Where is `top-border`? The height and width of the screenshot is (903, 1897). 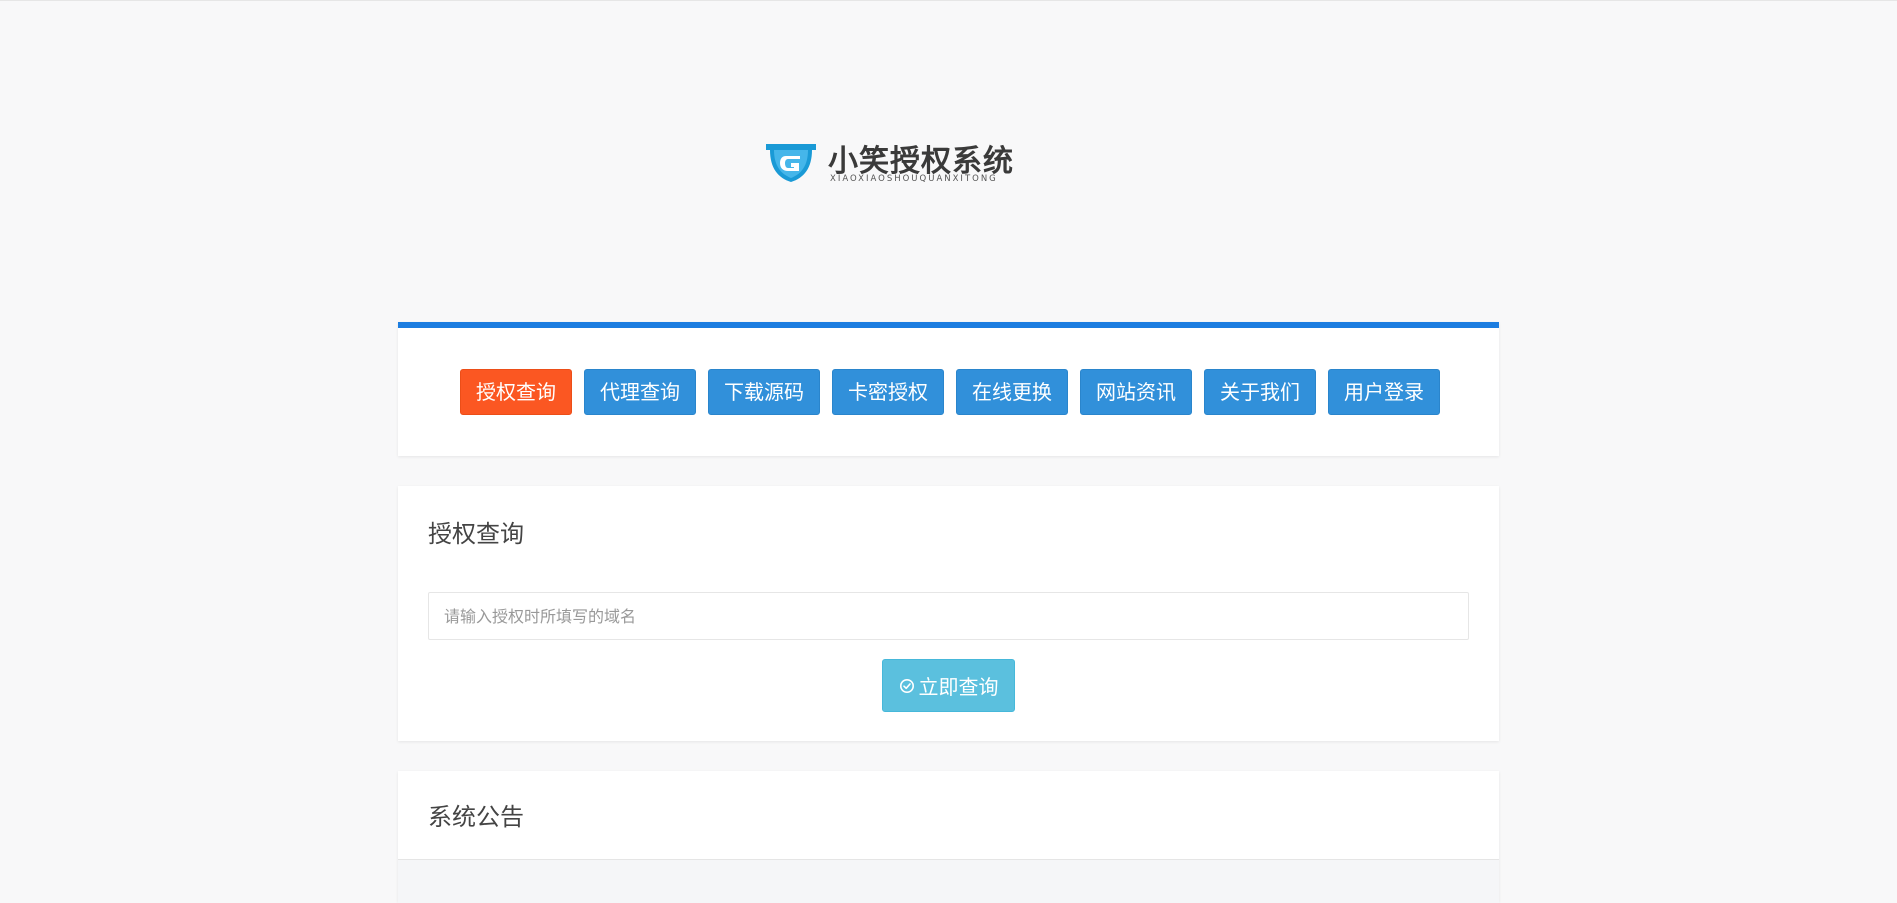
top-border is located at coordinates (948, 0).